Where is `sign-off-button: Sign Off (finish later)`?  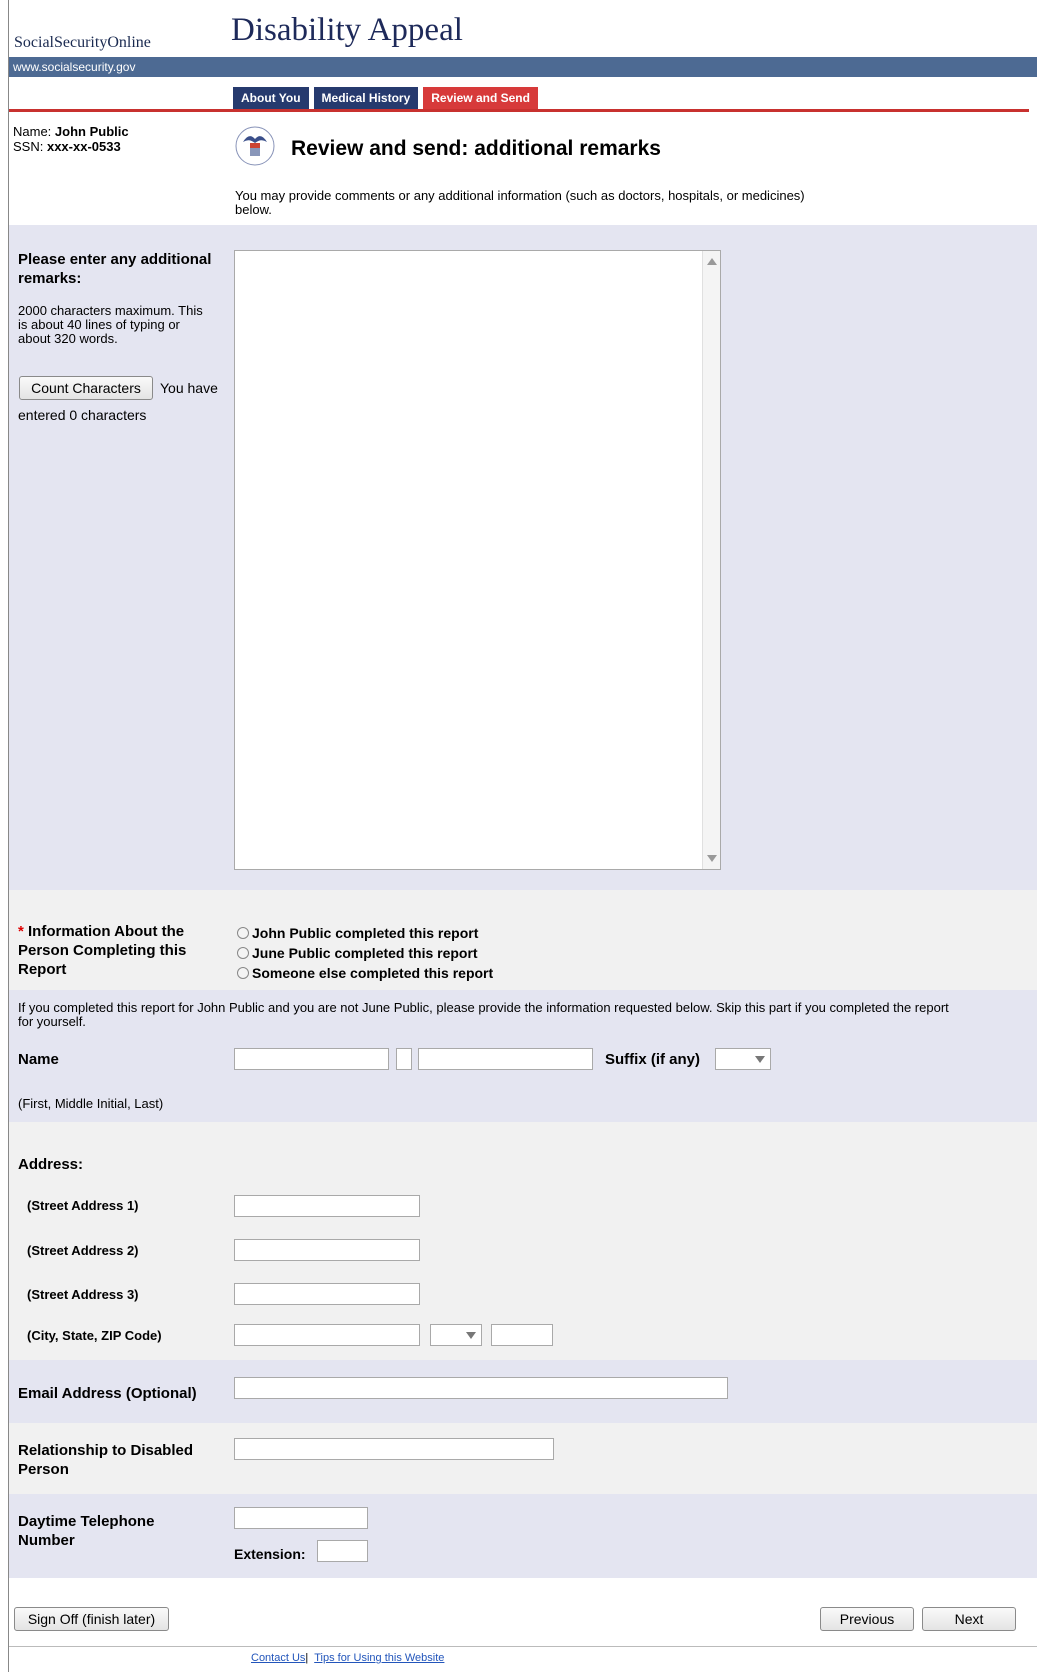 sign-off-button: Sign Off (finish later) is located at coordinates (91, 1619).